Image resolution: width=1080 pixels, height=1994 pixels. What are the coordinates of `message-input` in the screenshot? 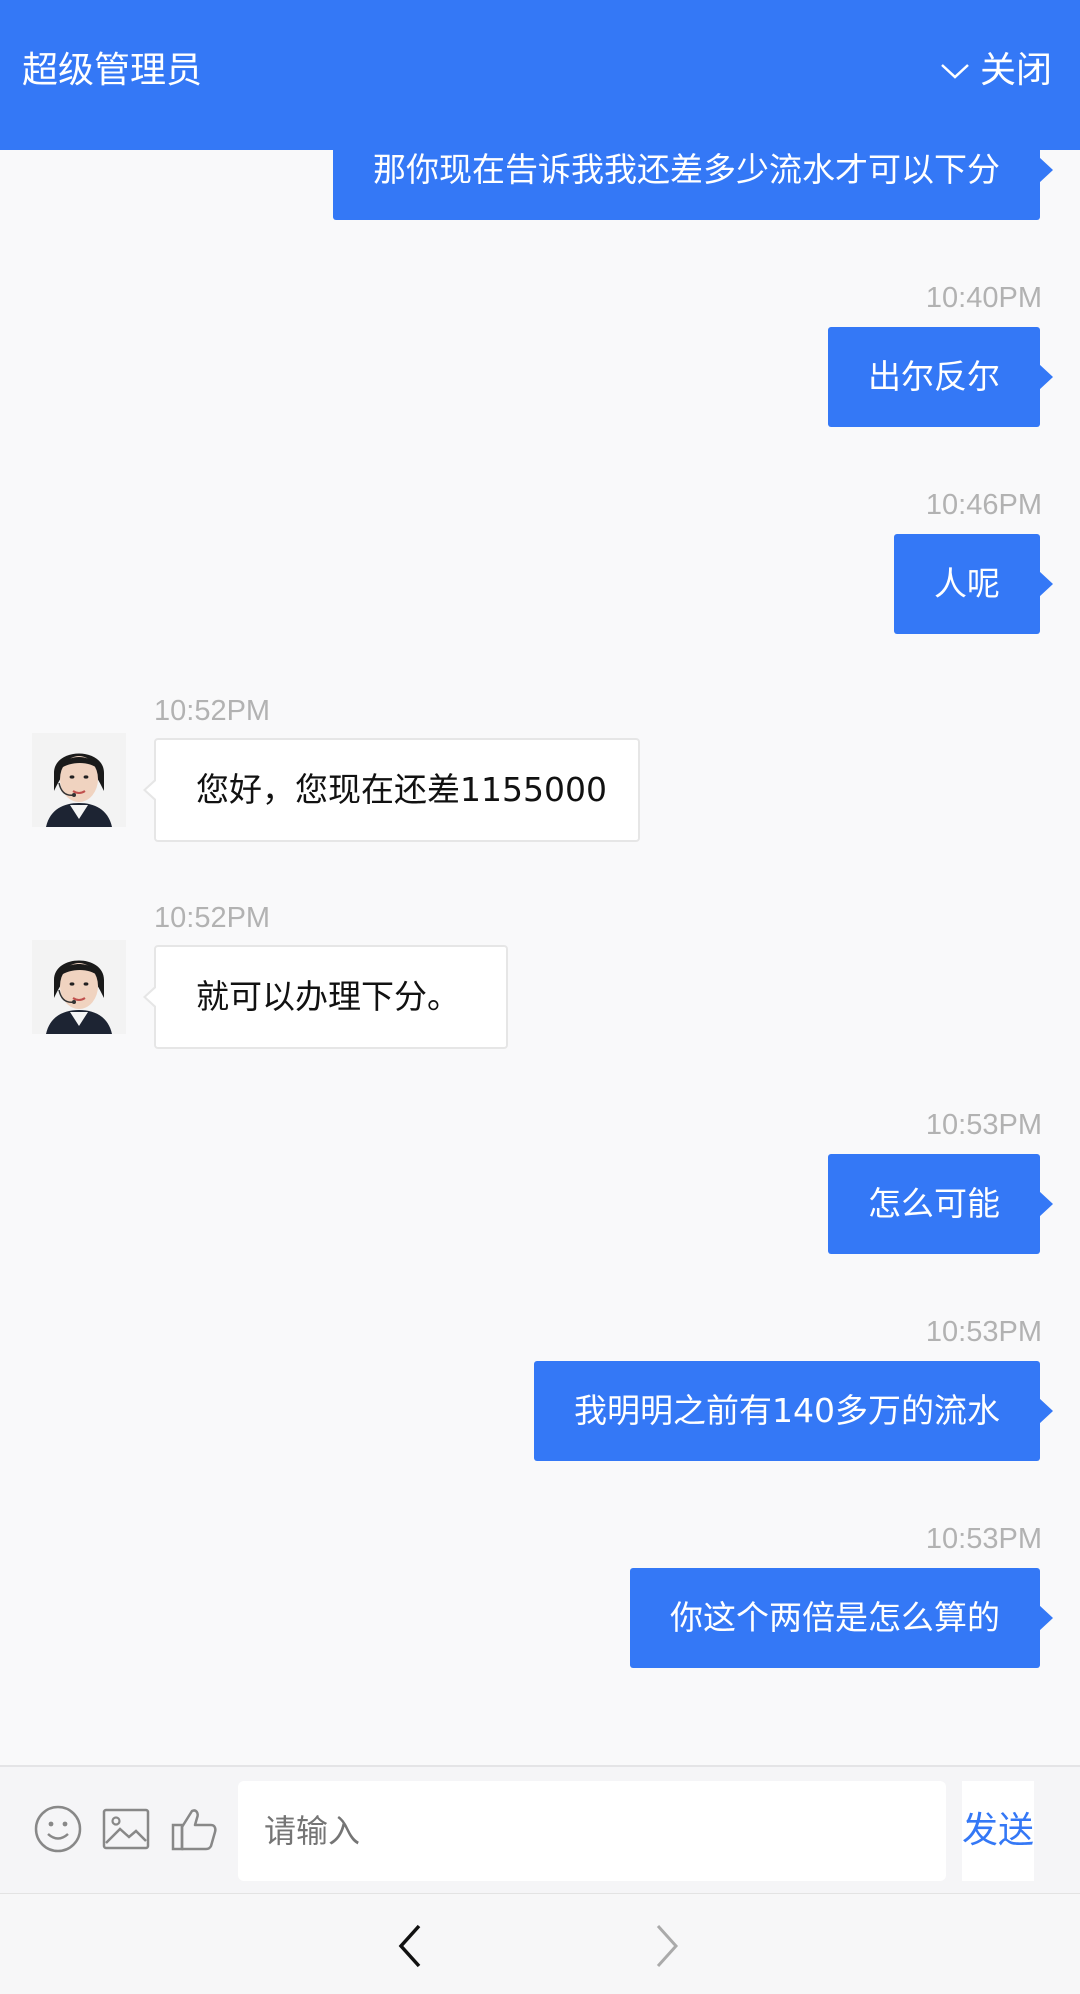 It's located at (592, 1831).